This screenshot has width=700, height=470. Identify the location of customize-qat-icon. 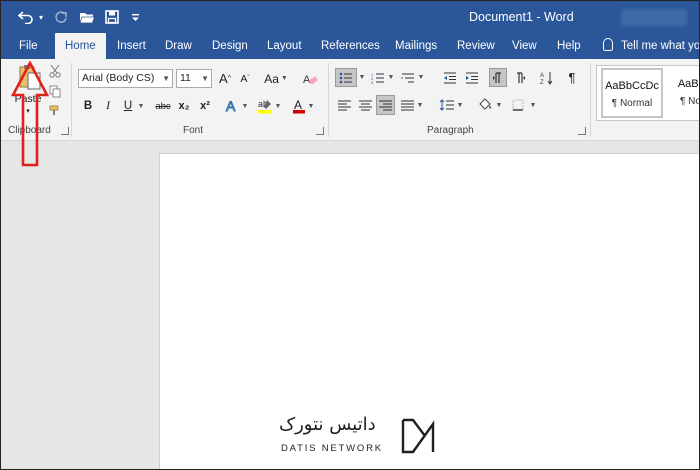
(135, 17).